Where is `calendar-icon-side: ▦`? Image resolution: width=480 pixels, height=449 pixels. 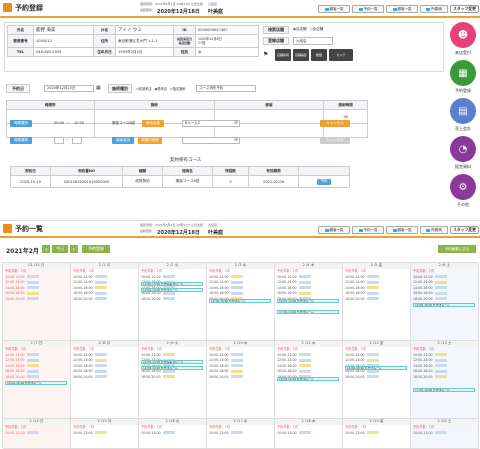
calendar-icon-side: ▦ is located at coordinates (463, 73).